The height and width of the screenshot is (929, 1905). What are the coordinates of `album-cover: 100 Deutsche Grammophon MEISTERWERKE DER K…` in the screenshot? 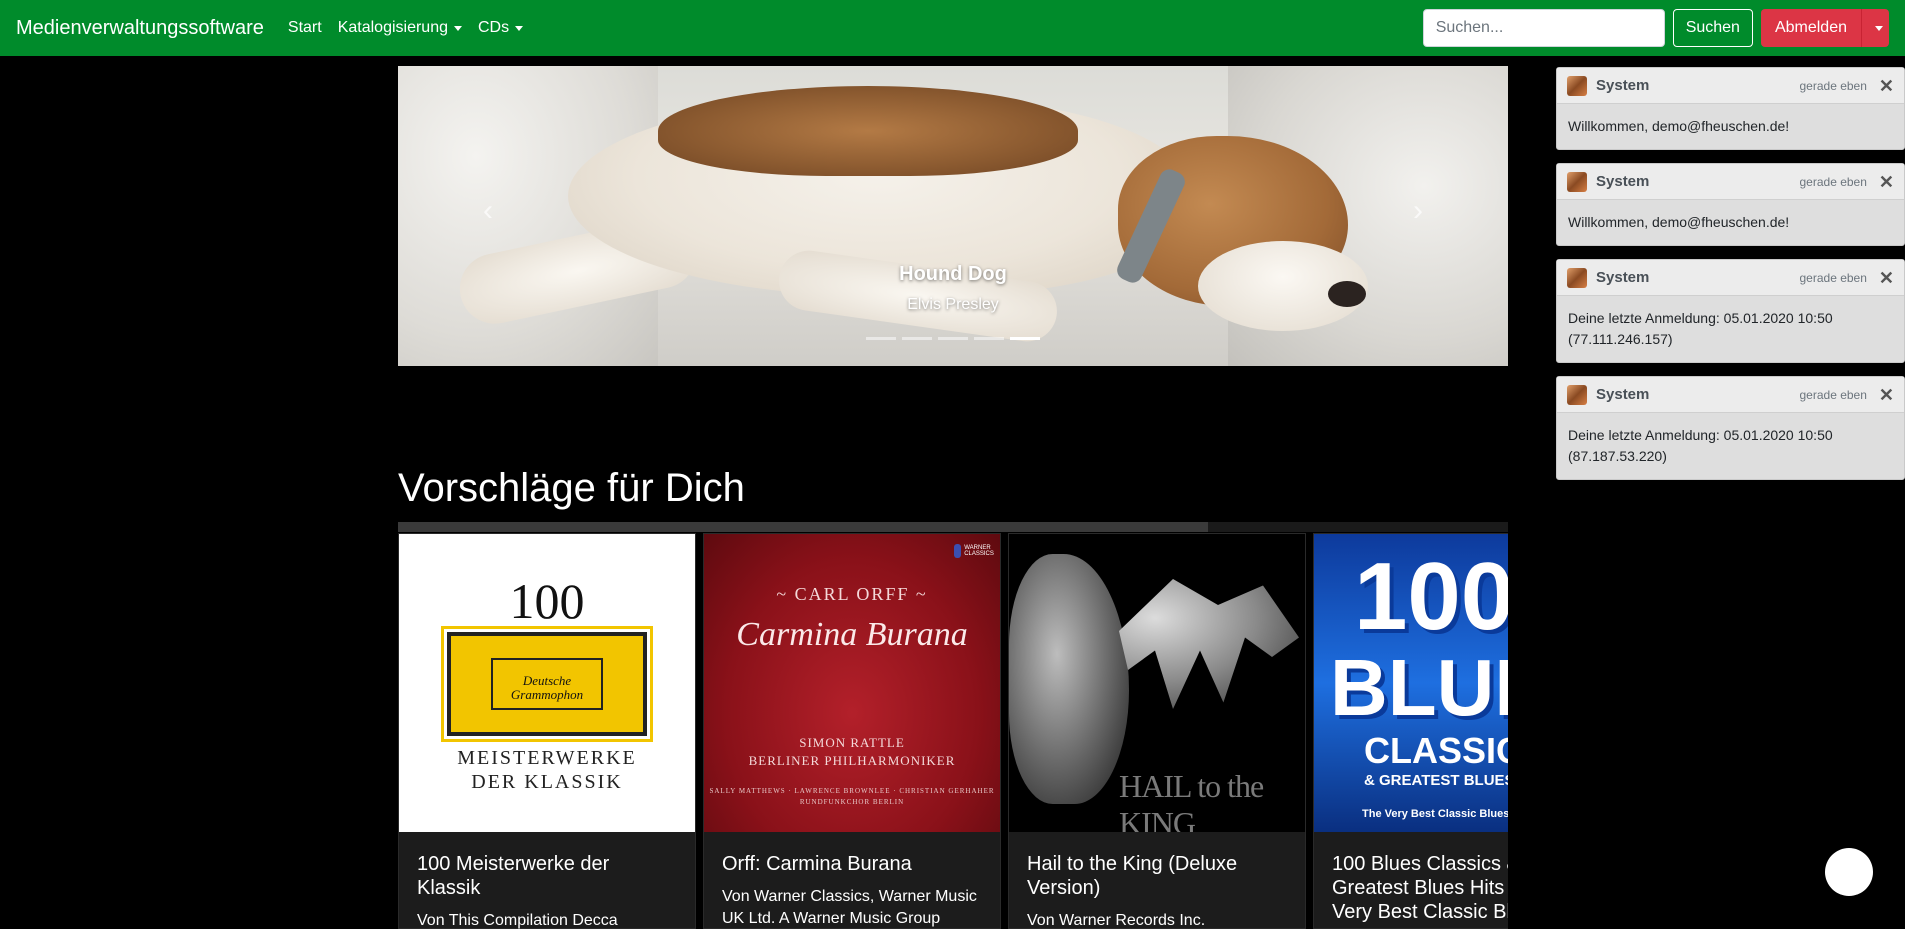 It's located at (547, 683).